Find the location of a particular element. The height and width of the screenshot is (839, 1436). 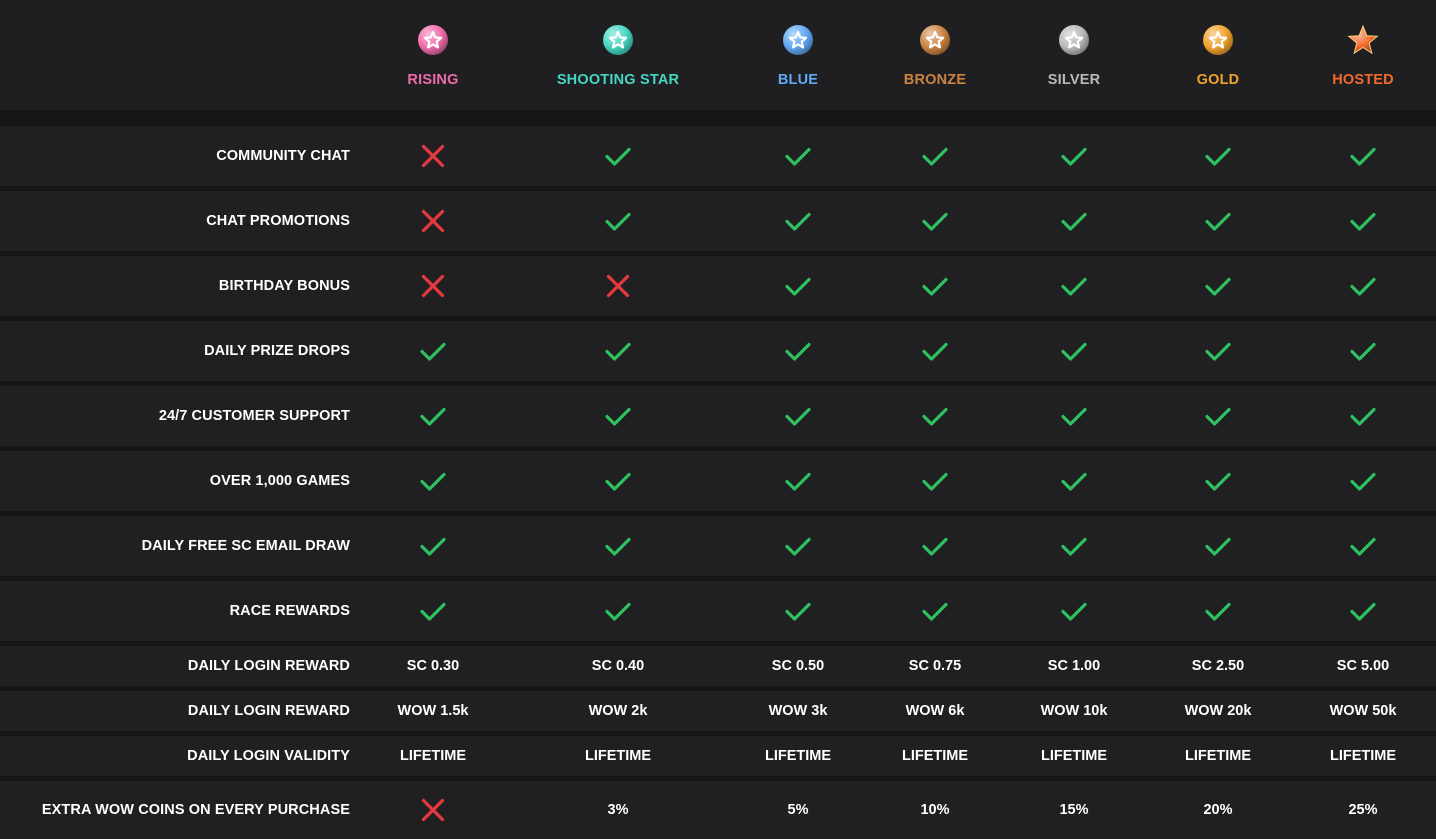

feature-label: DAILY PRIZE DROPS is located at coordinates (277, 351).